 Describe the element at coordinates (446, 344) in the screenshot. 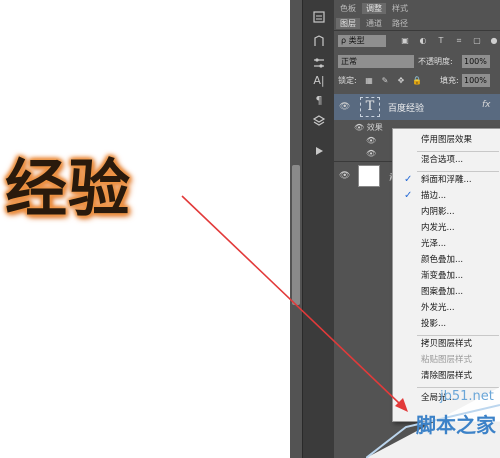

I see `menu-item-copy-style: 拷贝图层样式` at that location.